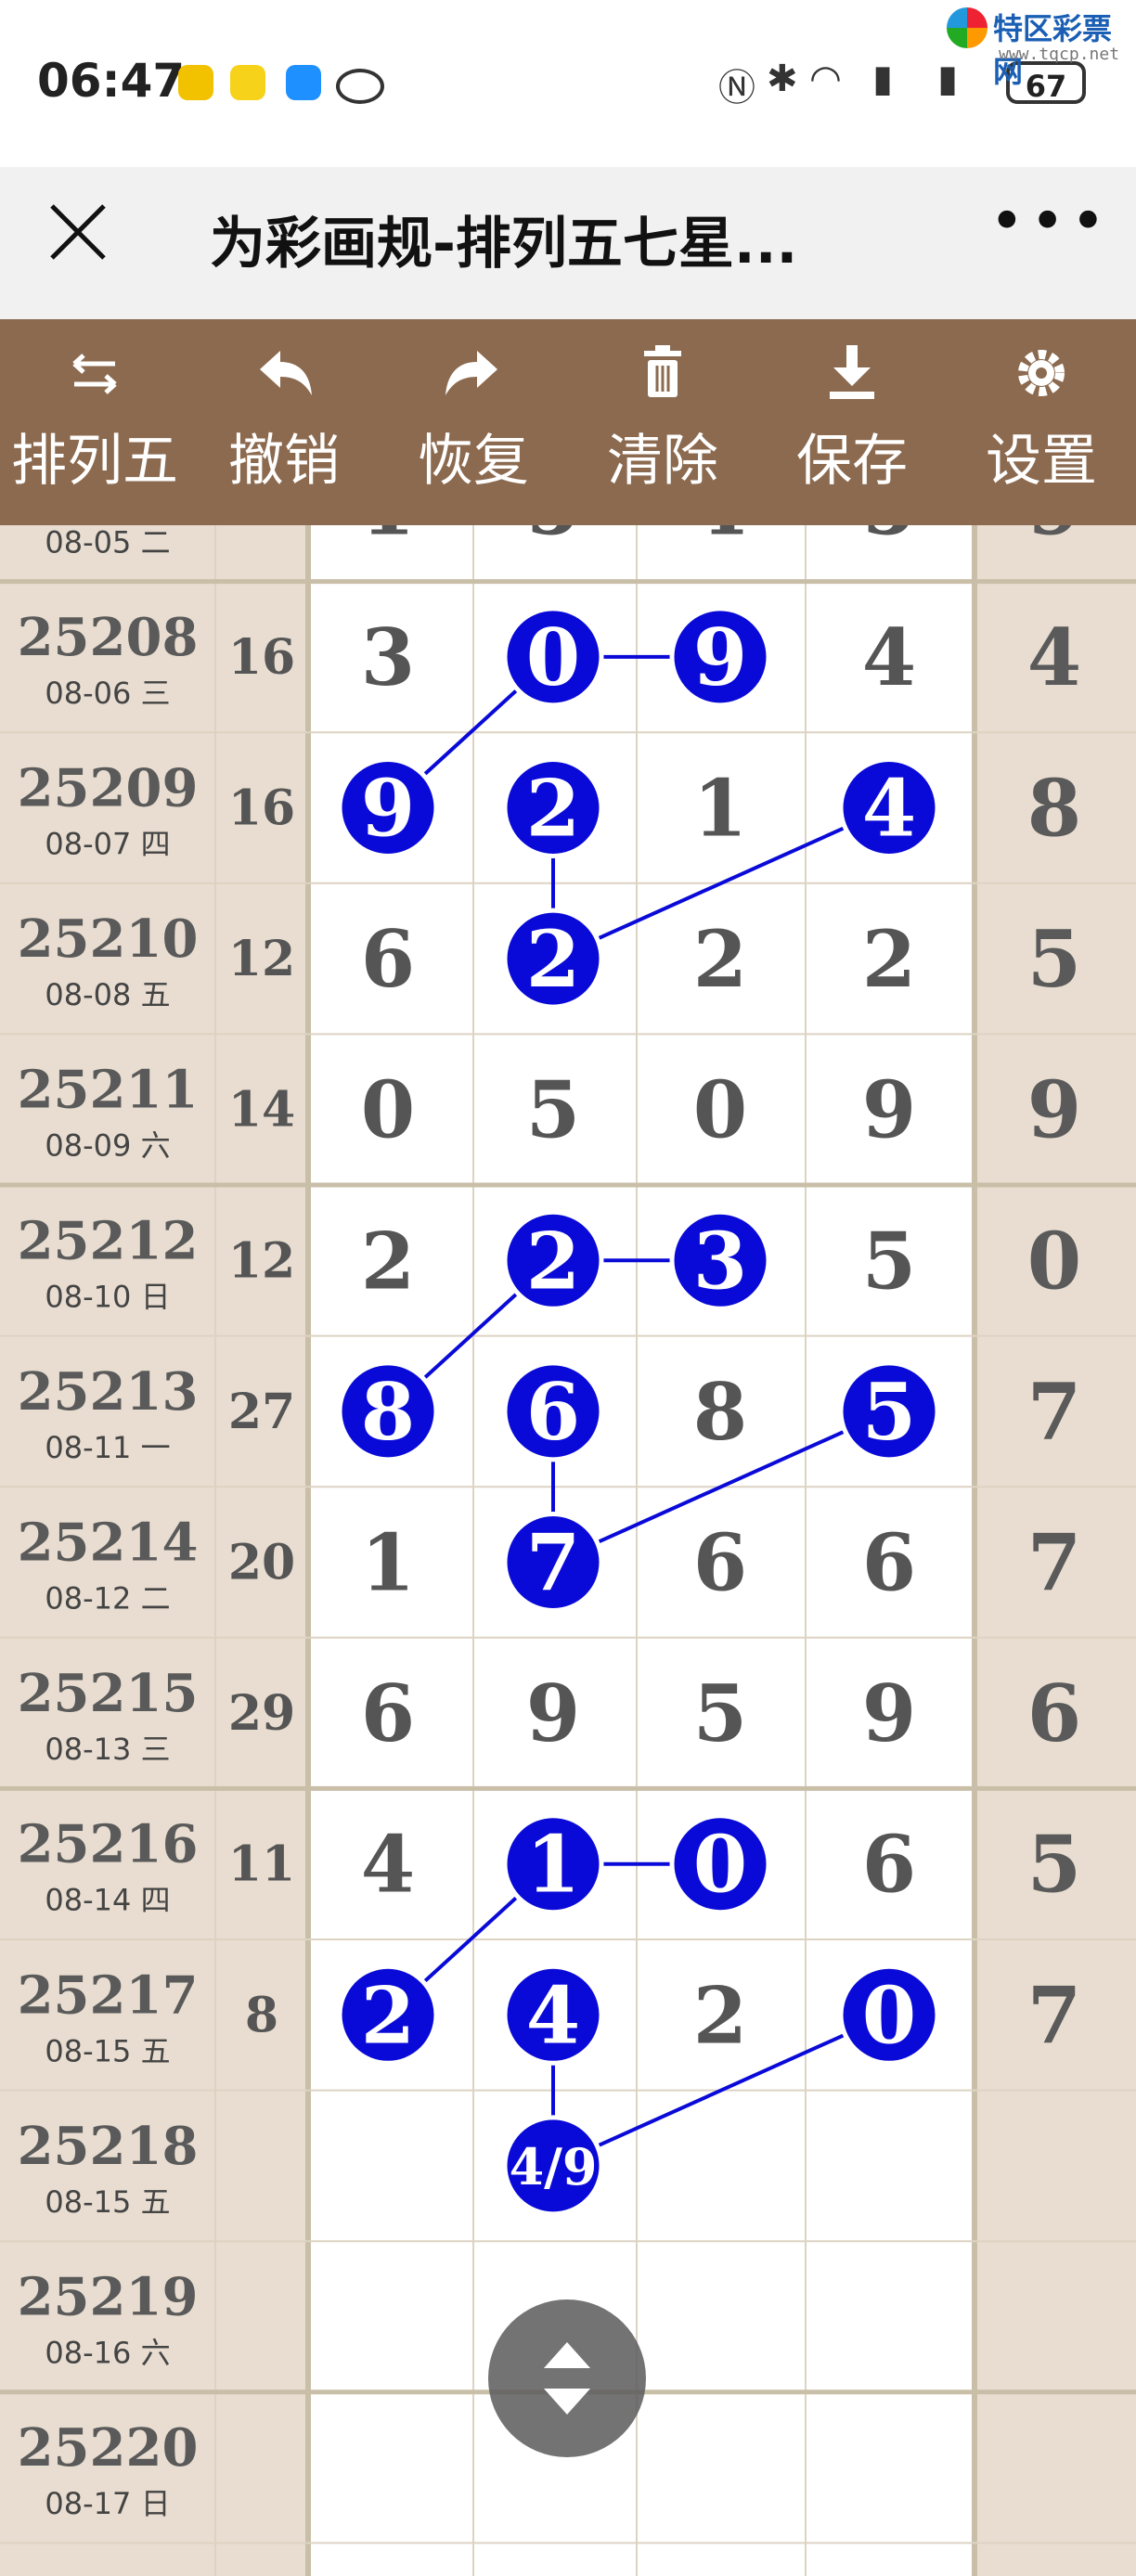 The image size is (1136, 2576). What do you see at coordinates (1054, 1713) in the screenshot?
I see `extra-digit: 6` at bounding box center [1054, 1713].